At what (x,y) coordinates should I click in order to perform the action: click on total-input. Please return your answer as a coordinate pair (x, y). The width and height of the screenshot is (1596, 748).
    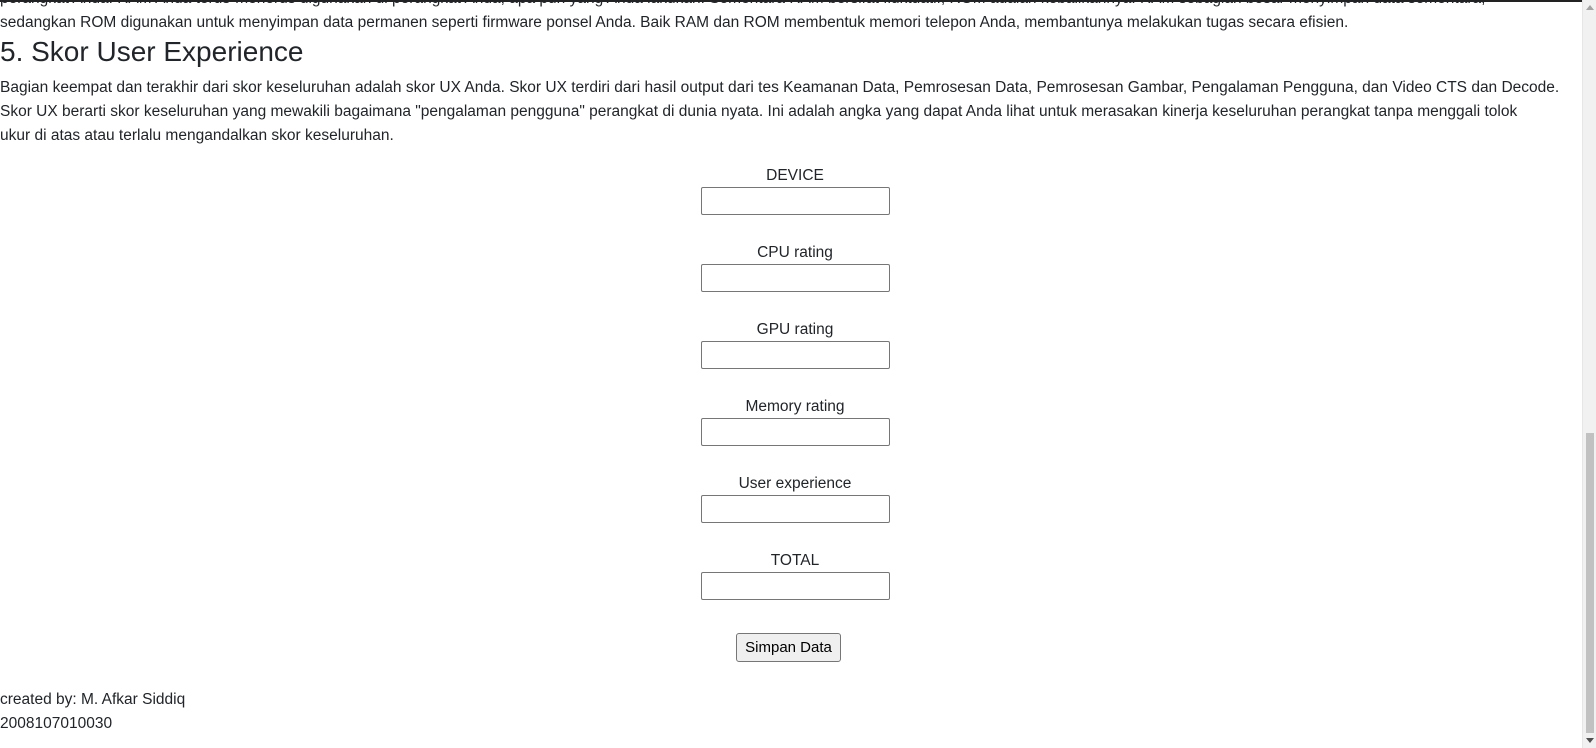
    Looking at the image, I should click on (795, 586).